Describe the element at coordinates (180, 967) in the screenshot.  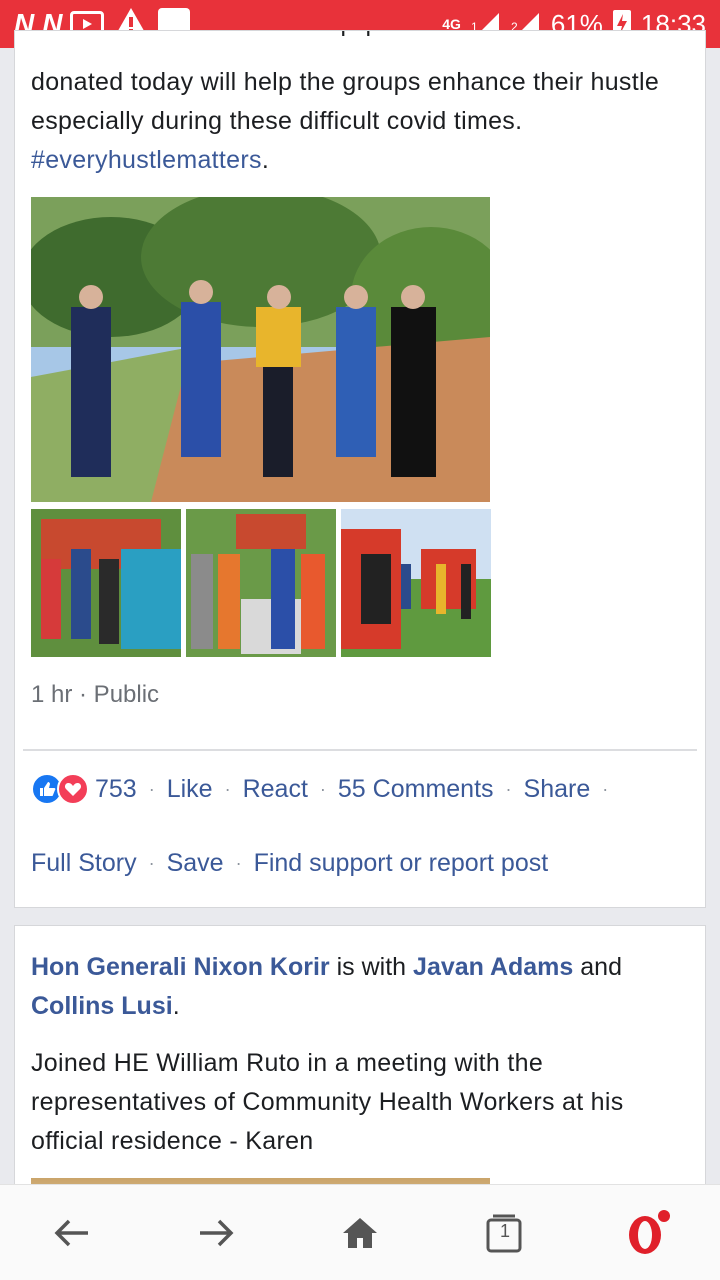
I see `author-link: Hon Generali Nixon Korir` at that location.